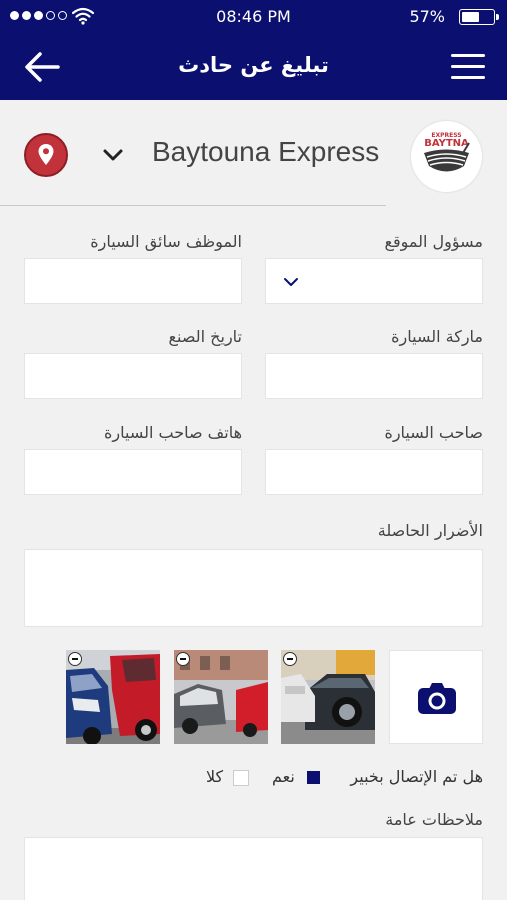 This screenshot has height=900, width=507. I want to click on expert-question: هل تم الإتصال بخبير, so click(416, 776).